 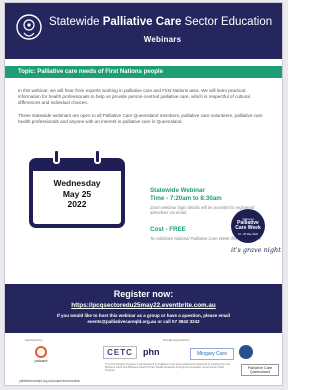 What do you see at coordinates (77, 166) in the screenshot?
I see `calendar-top-bar` at bounding box center [77, 166].